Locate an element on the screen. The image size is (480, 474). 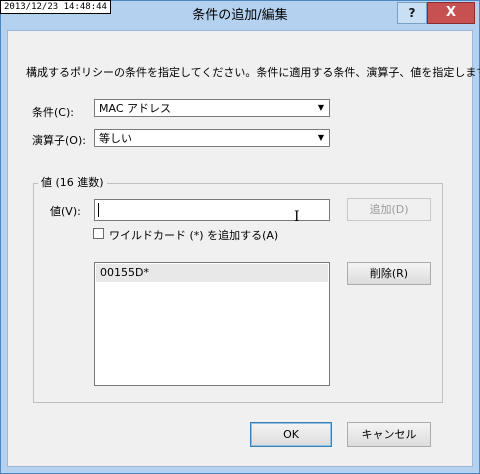
value-group-title: 値 (16 進数) is located at coordinates (72, 183).